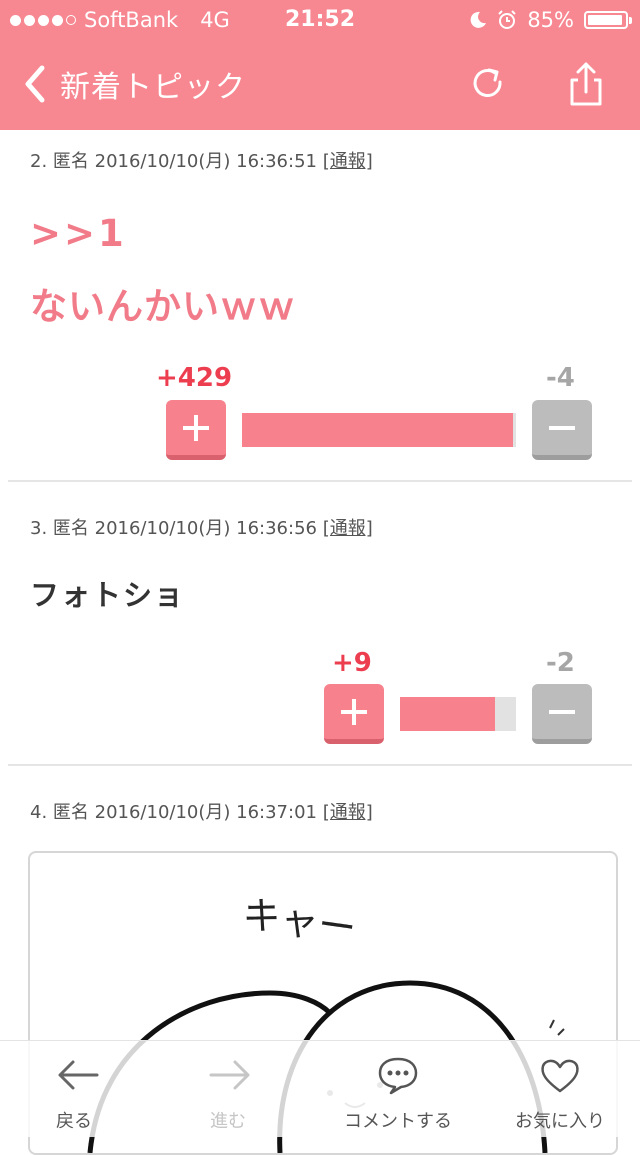 This screenshot has width=640, height=1155. What do you see at coordinates (507, 19) in the screenshot?
I see `alarm-icon` at bounding box center [507, 19].